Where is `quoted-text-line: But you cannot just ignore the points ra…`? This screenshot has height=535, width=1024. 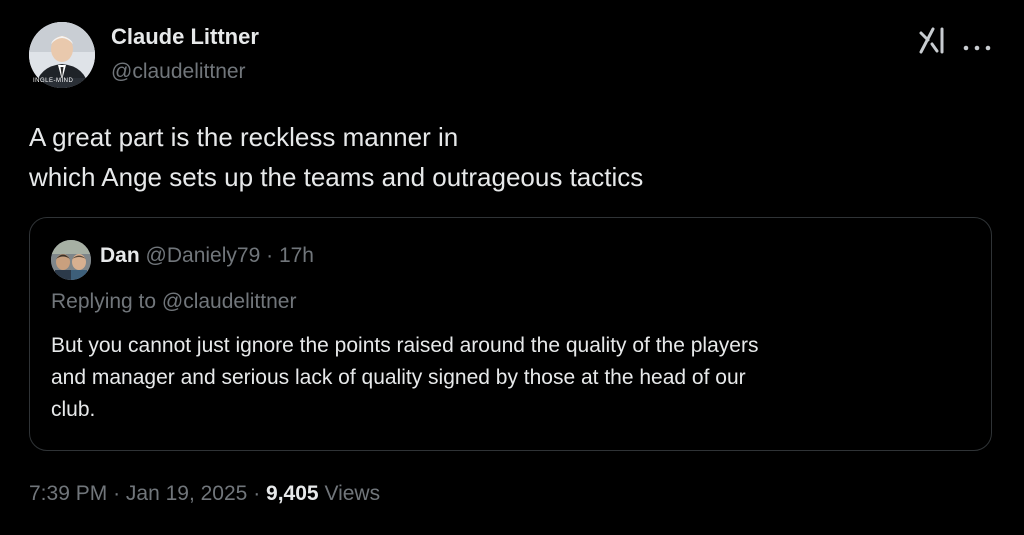
quoted-text-line: But you cannot just ignore the points ra… is located at coordinates (405, 345).